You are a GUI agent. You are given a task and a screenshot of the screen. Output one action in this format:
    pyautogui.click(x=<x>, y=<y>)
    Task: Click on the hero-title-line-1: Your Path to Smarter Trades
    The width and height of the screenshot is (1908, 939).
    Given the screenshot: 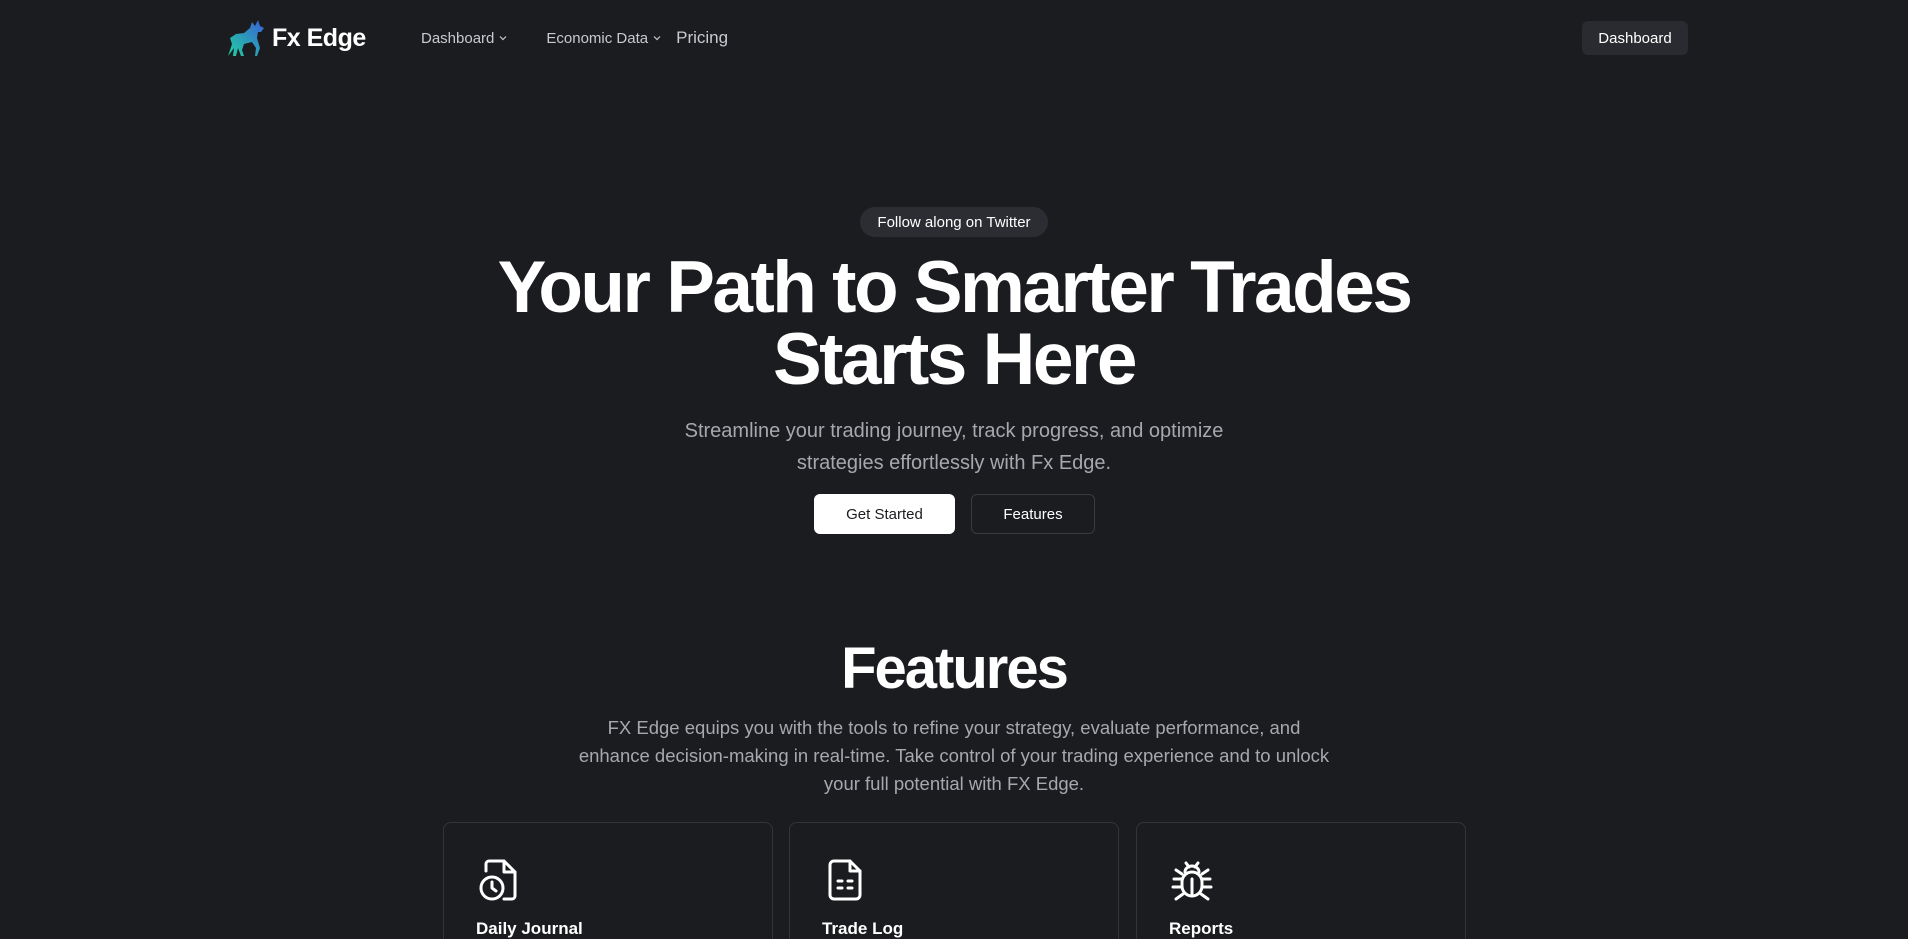 What is the action you would take?
    pyautogui.click(x=955, y=287)
    